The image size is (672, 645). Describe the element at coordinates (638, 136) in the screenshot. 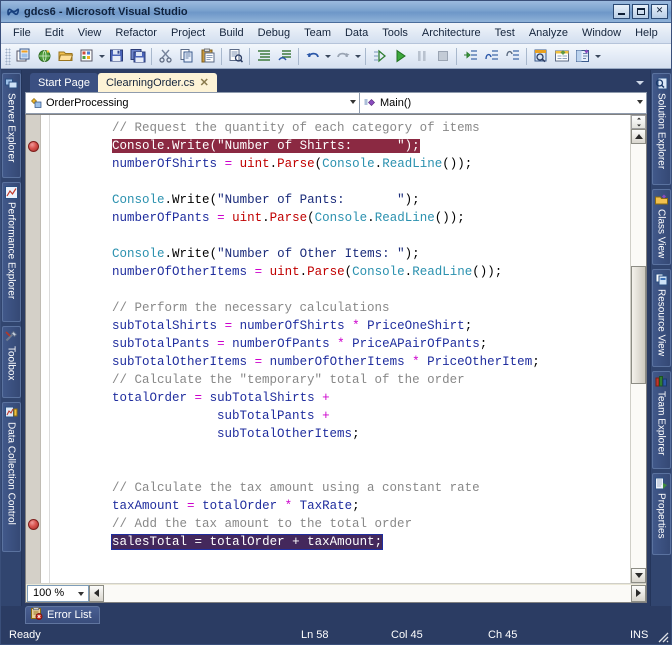

I see `scroll-up-button` at that location.